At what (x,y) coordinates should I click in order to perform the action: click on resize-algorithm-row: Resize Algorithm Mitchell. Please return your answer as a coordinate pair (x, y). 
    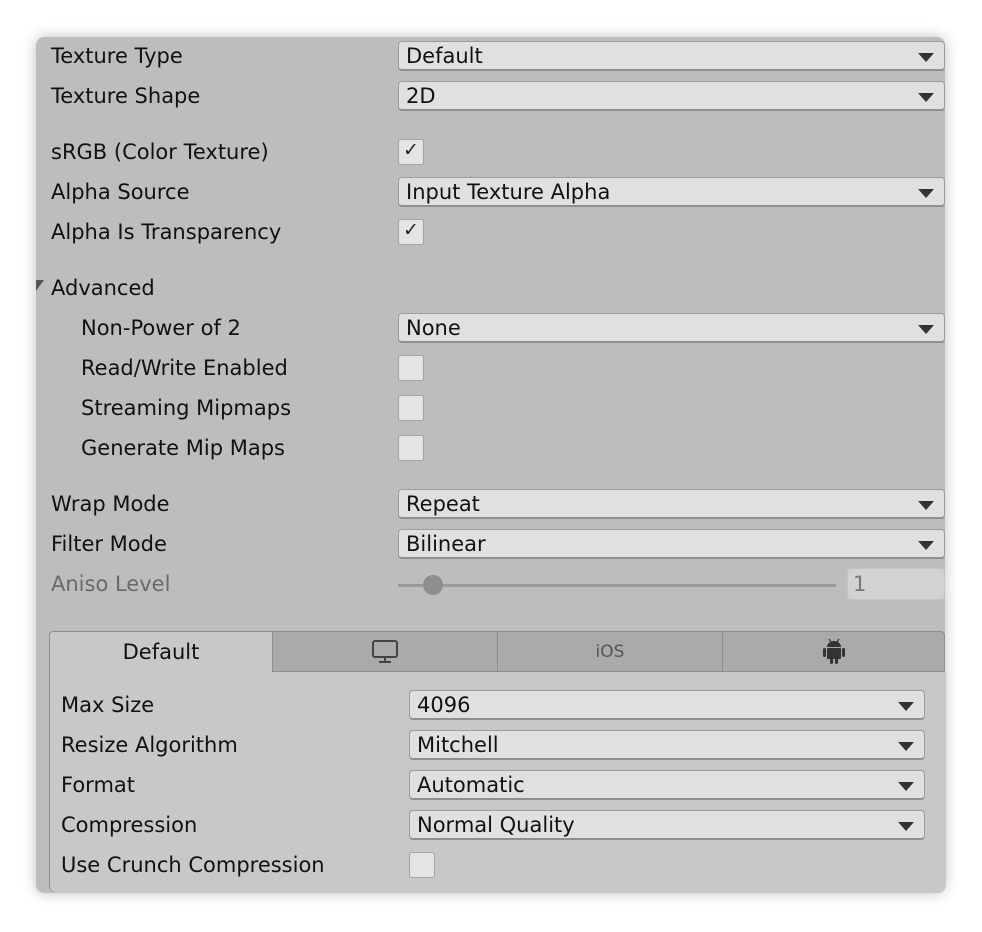
    Looking at the image, I should click on (493, 746).